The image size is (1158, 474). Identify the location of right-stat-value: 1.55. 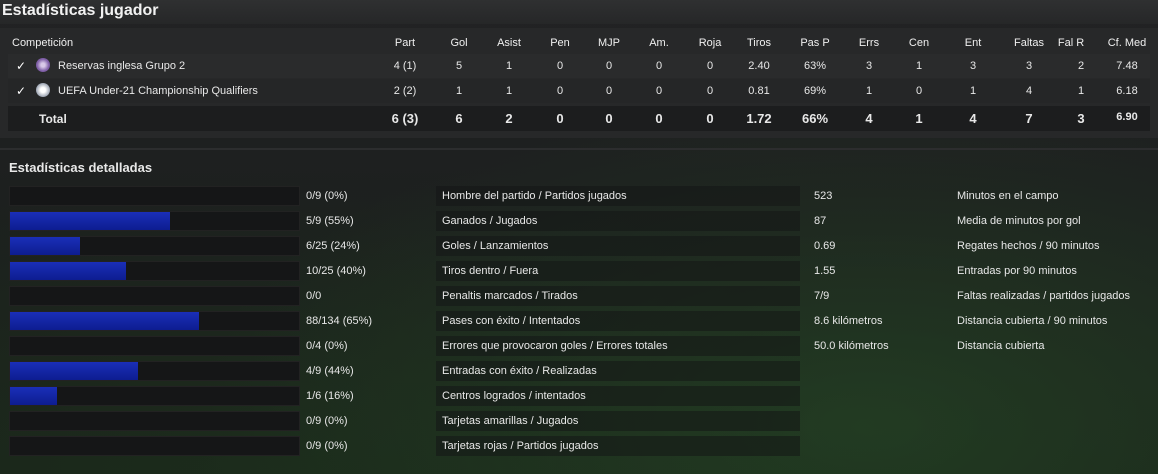
(825, 271).